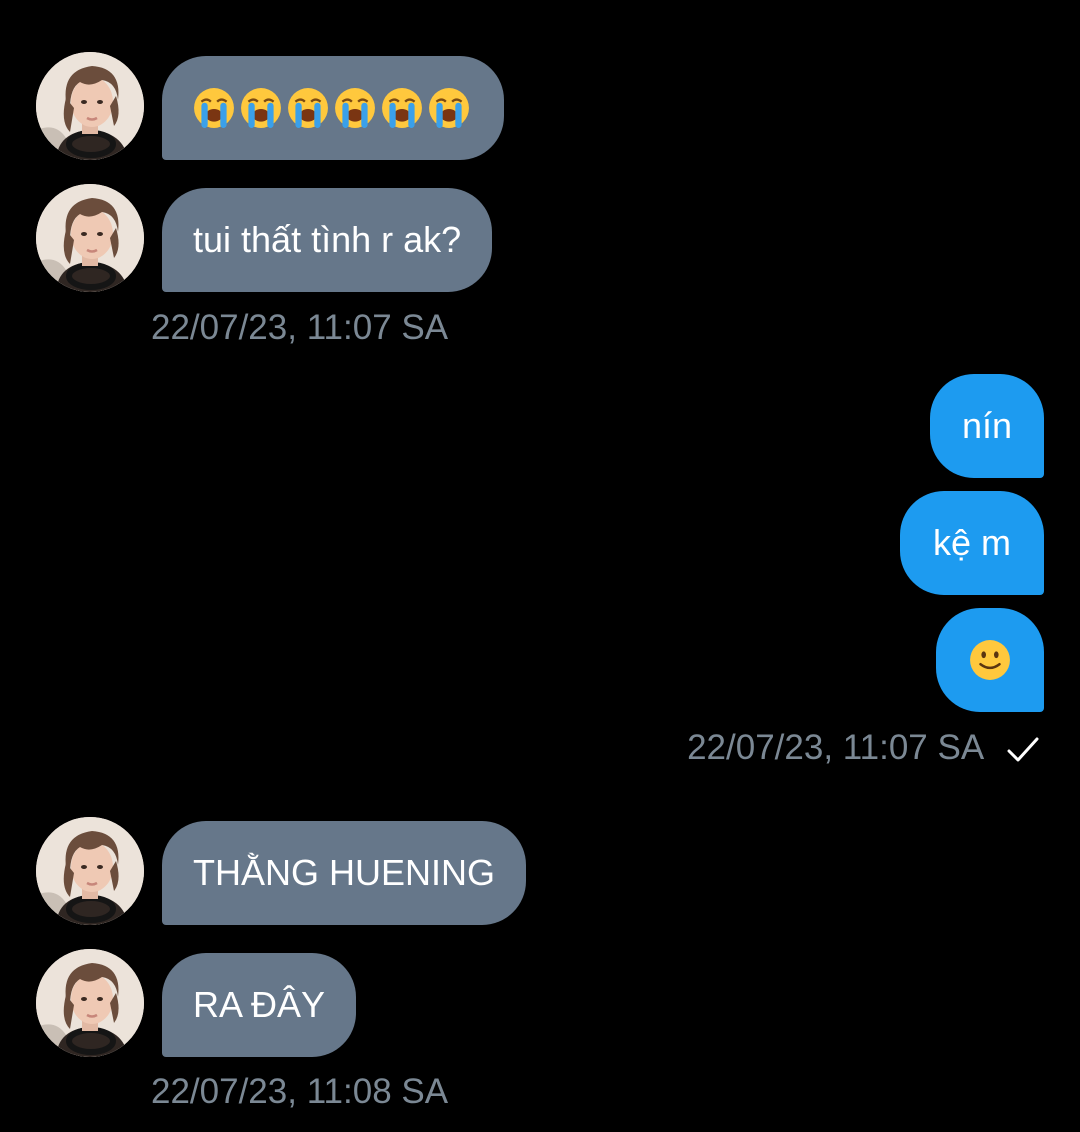 The image size is (1080, 1132). I want to click on slightly-smiling-face-icon, so click(990, 660).